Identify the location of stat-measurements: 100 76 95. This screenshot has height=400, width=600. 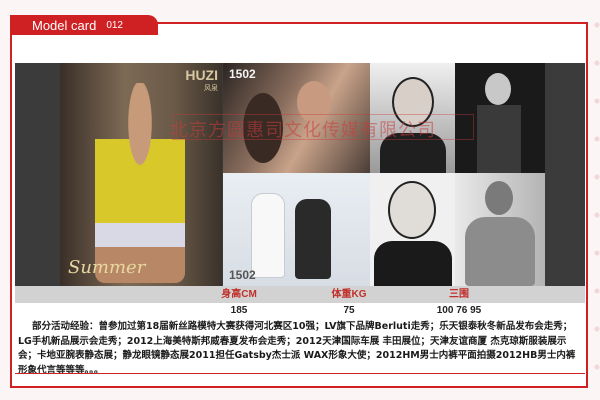
(459, 310).